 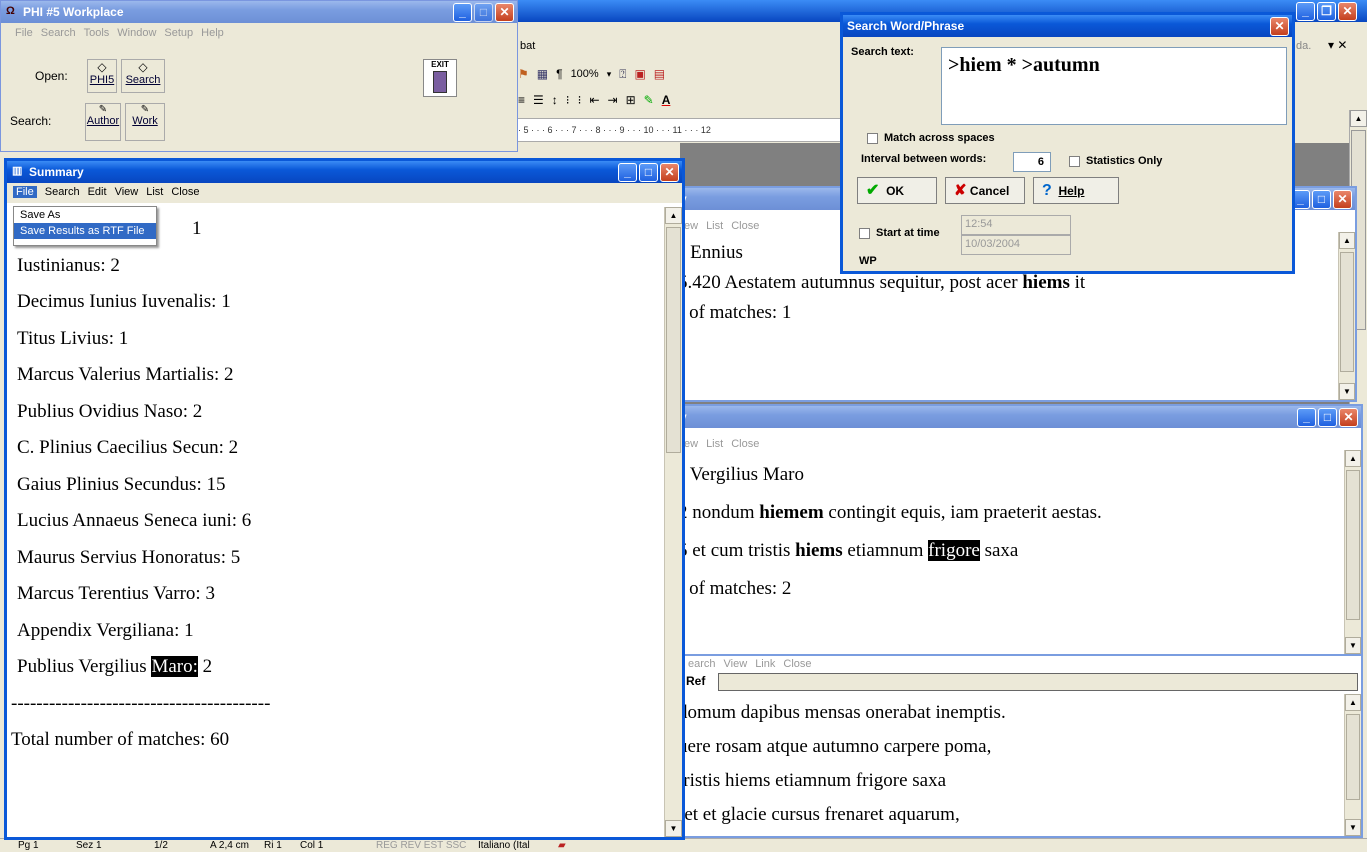 I want to click on save-rtf-item: Save Results as RTF File, so click(x=85, y=231).